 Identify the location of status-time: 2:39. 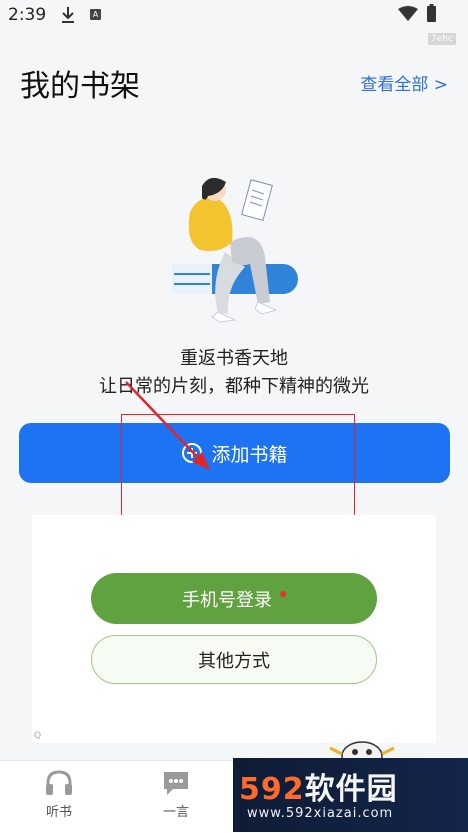
(27, 15).